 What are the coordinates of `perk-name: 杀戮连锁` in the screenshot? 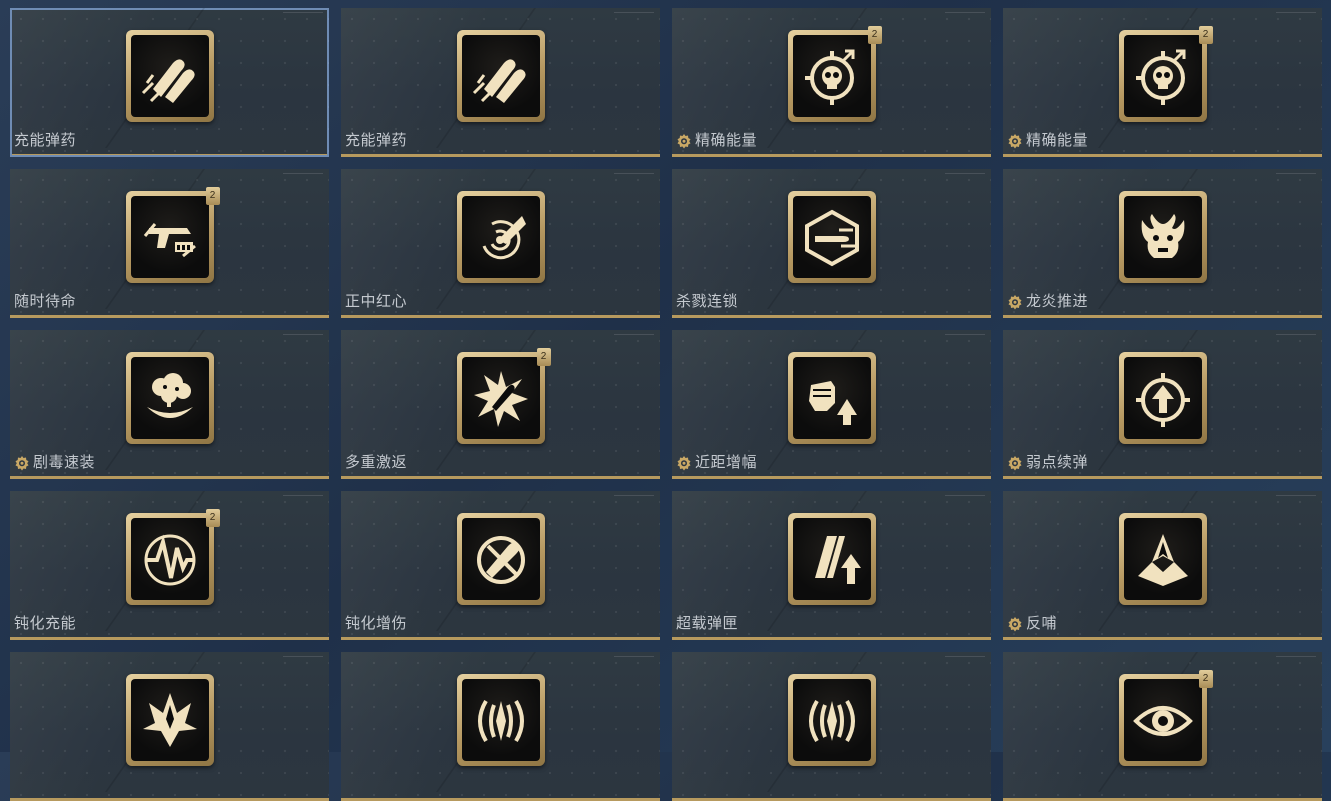 It's located at (707, 301).